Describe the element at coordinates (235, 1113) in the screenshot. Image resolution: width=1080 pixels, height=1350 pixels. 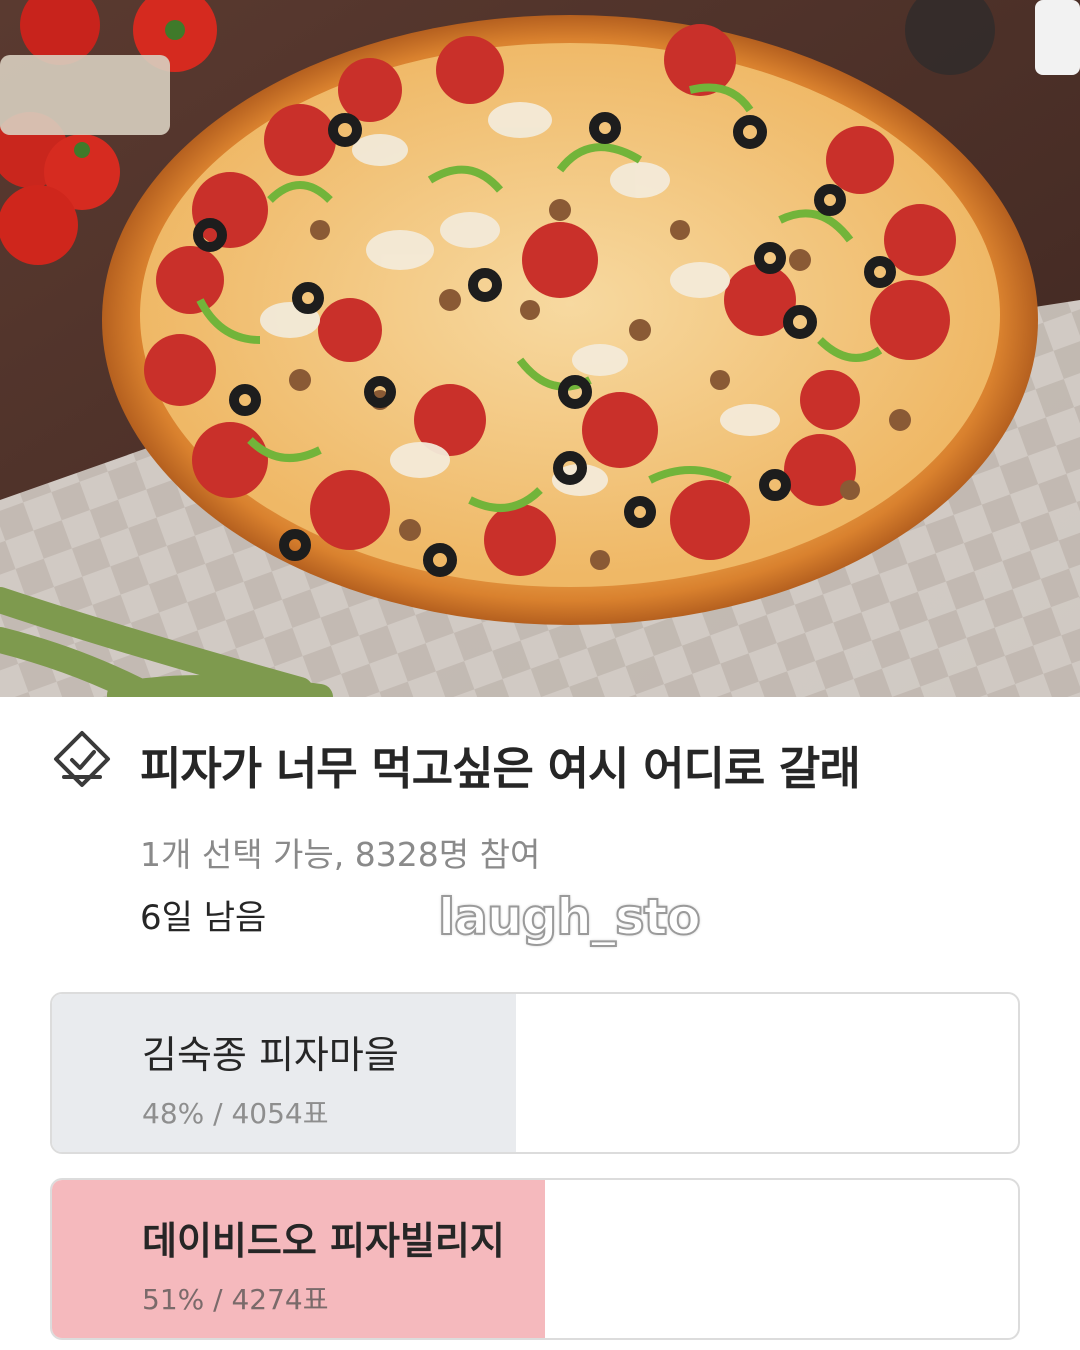
I see `poll-option-stats: 48% / 4054표` at that location.